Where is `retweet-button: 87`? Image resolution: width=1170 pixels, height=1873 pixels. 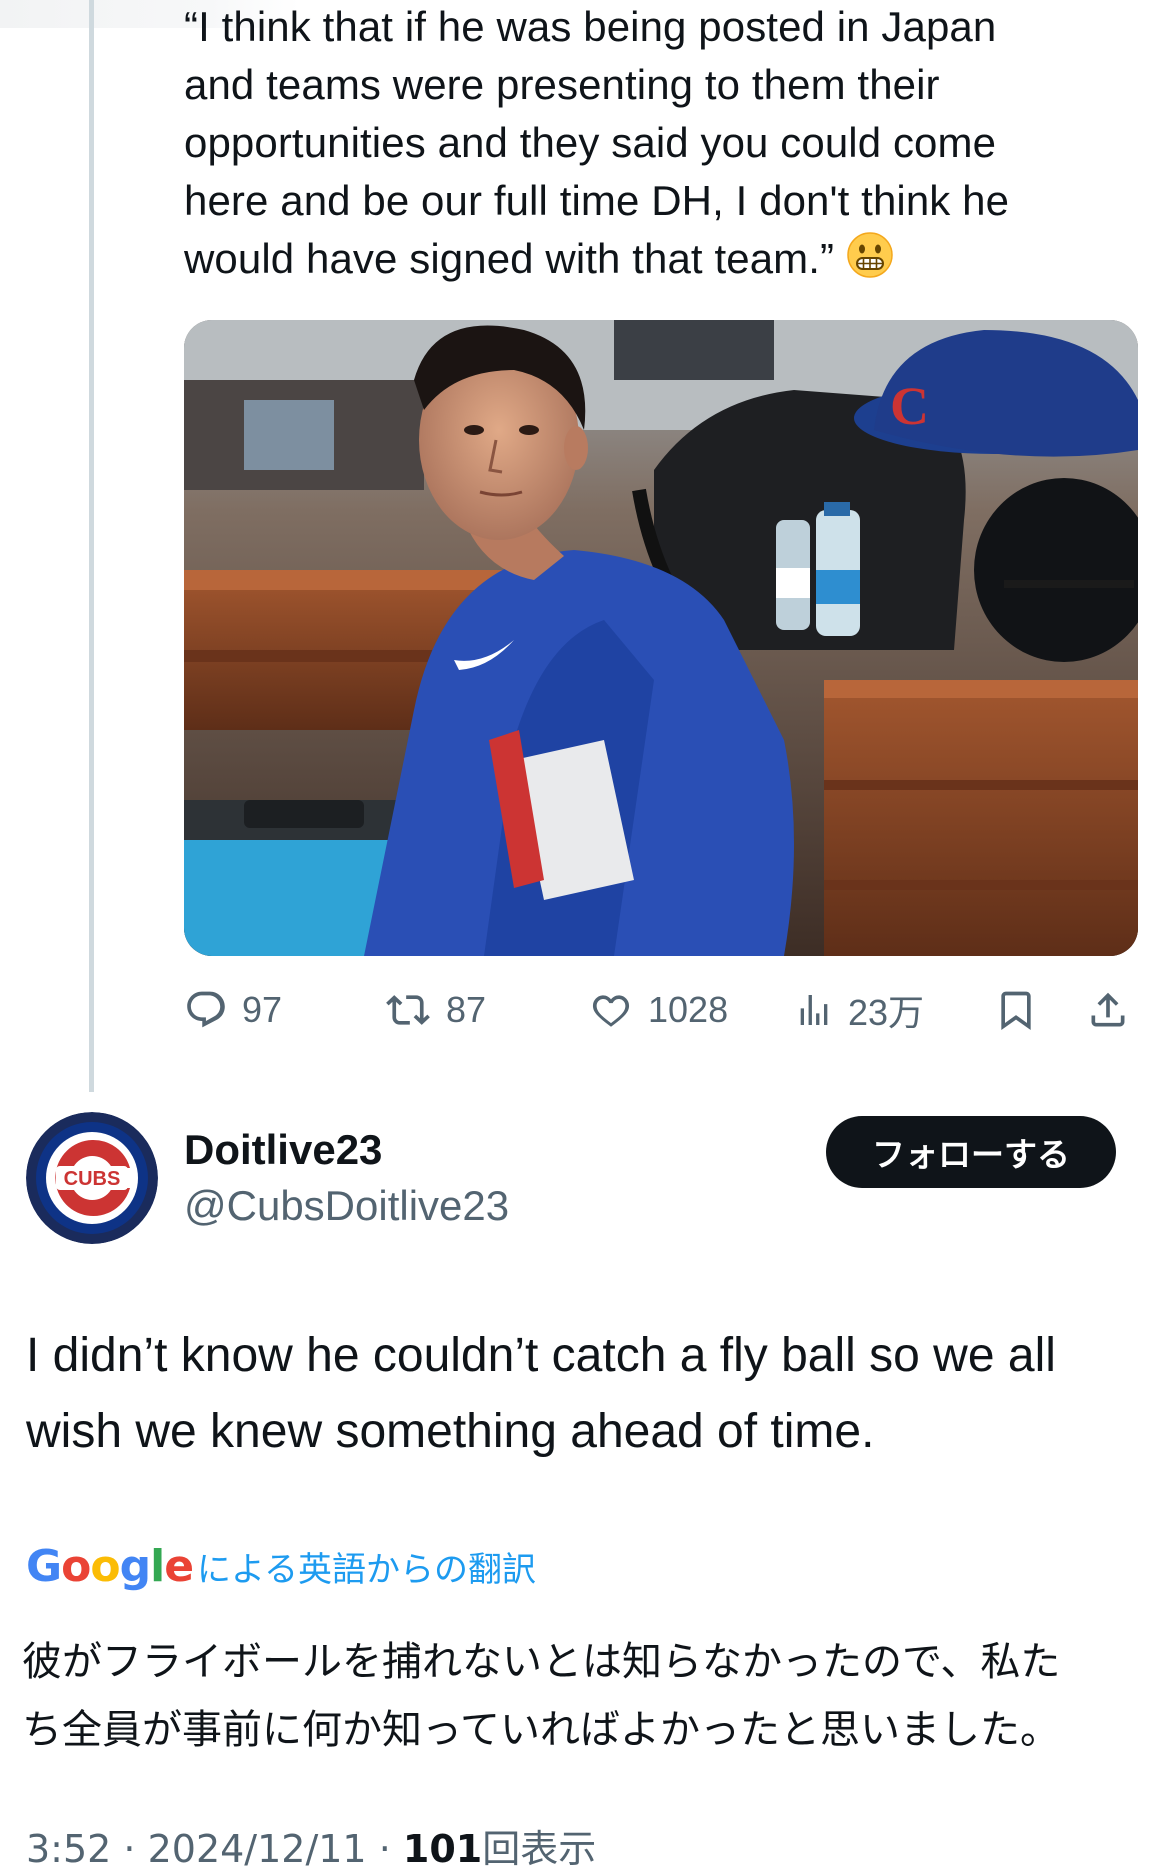
retweet-button: 87 is located at coordinates (435, 1010).